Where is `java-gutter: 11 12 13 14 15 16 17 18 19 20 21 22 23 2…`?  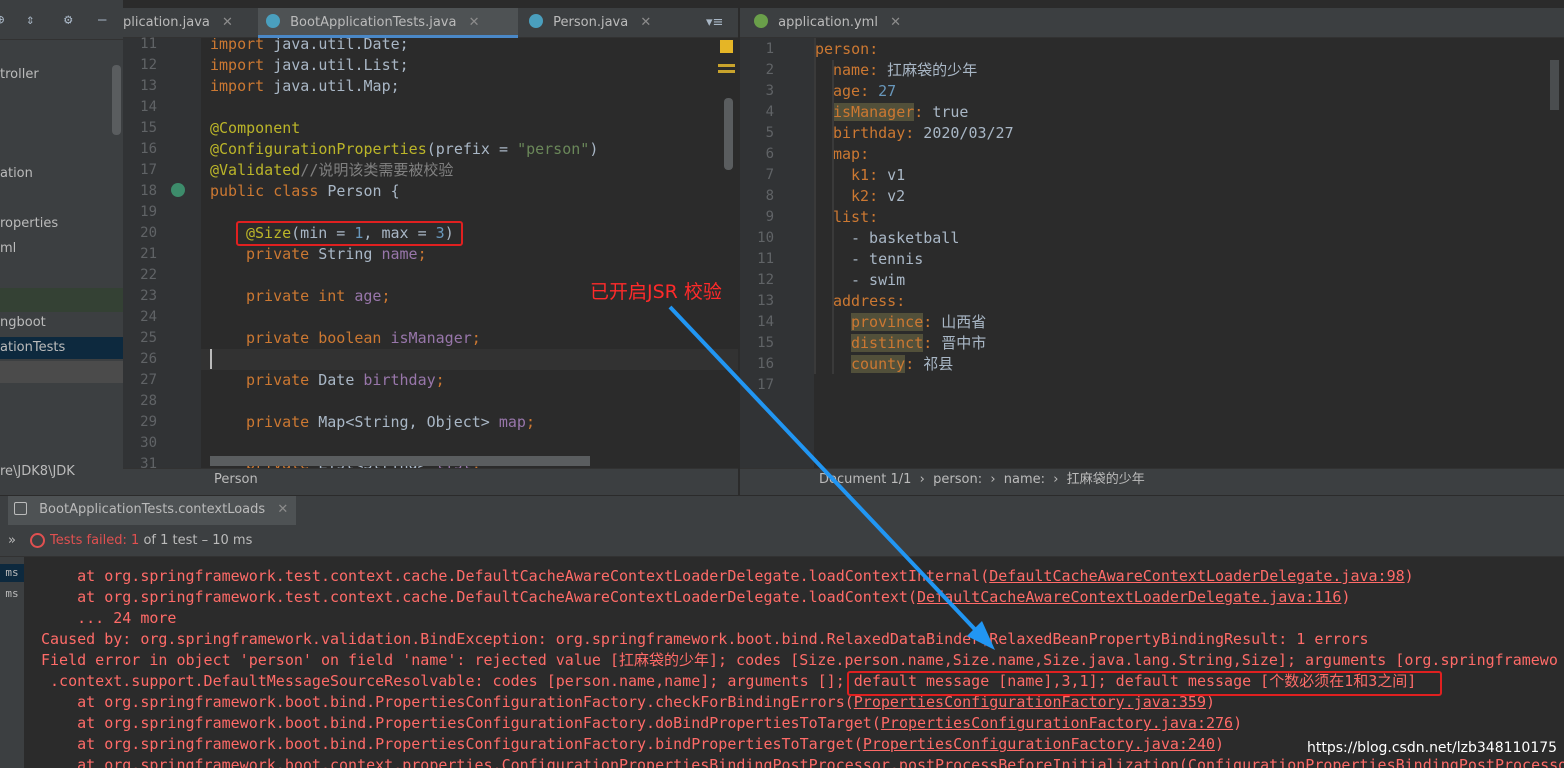 java-gutter: 11 12 13 14 15 16 17 18 19 20 21 22 23 2… is located at coordinates (162, 254).